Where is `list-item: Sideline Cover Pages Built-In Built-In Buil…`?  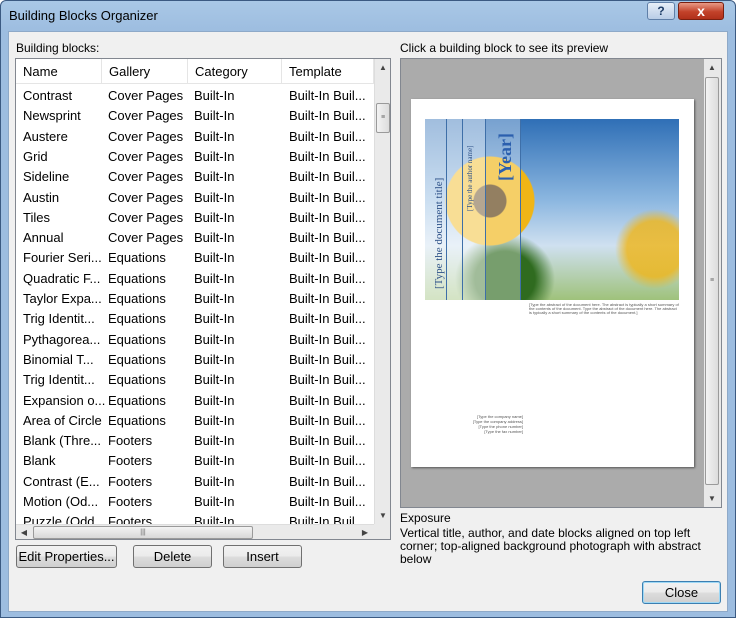 list-item: Sideline Cover Pages Built-In Built-In Buil… is located at coordinates (195, 177).